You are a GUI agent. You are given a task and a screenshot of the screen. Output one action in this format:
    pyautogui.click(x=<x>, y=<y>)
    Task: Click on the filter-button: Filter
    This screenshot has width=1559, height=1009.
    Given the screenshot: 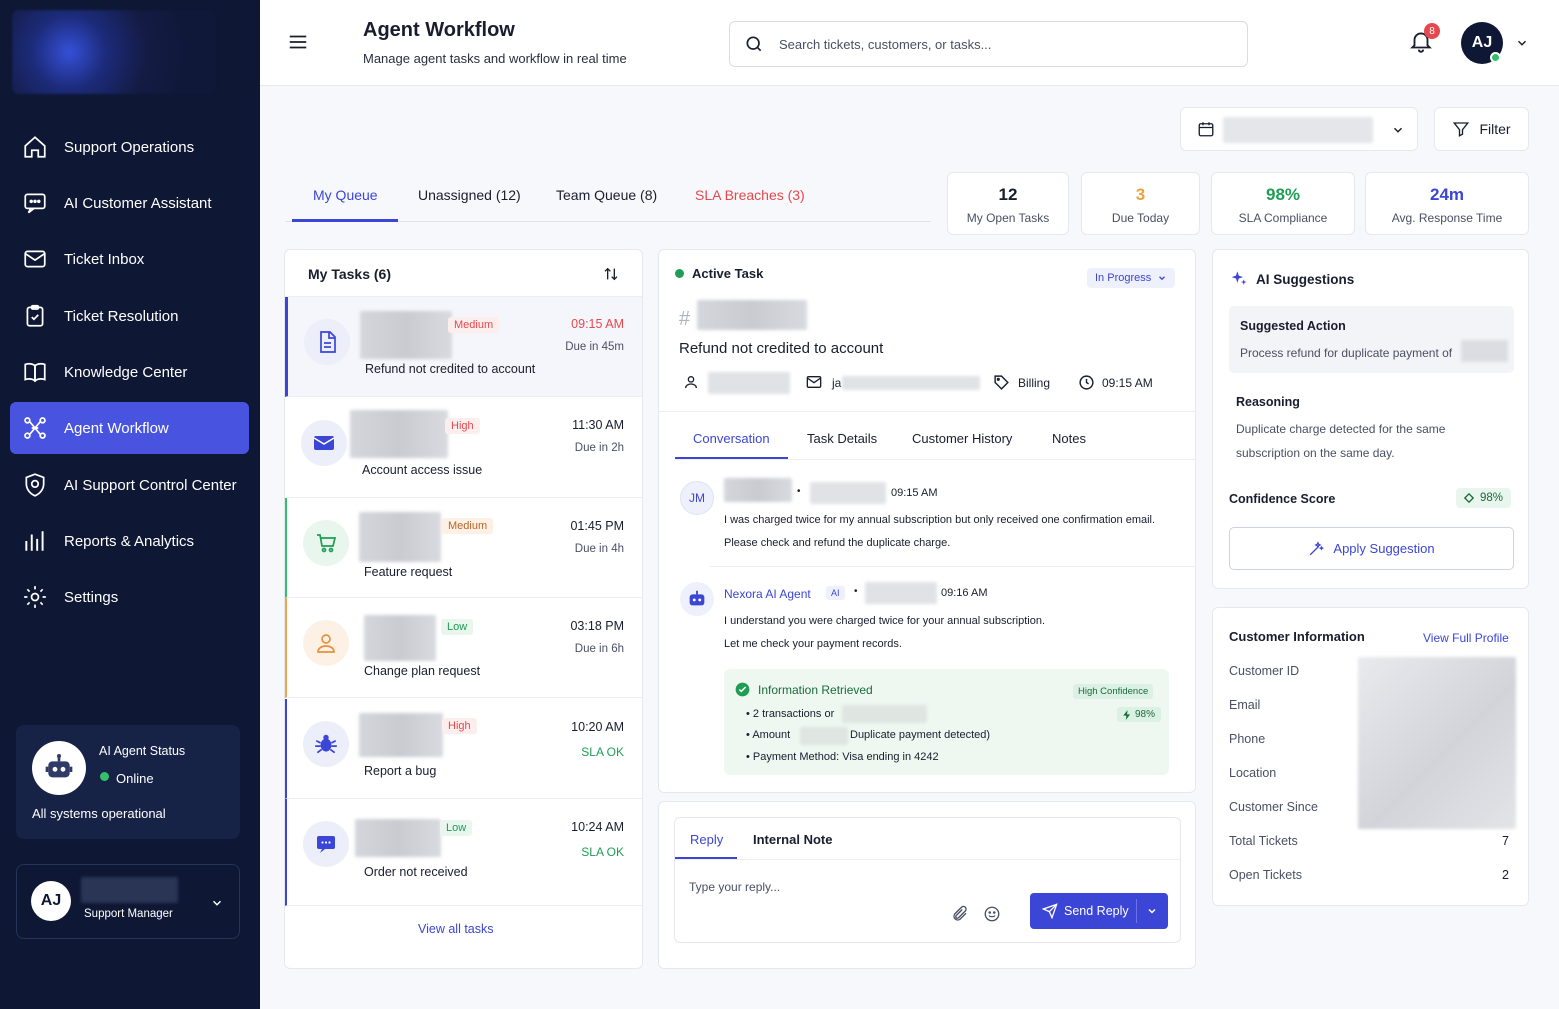 What is the action you would take?
    pyautogui.click(x=1481, y=129)
    